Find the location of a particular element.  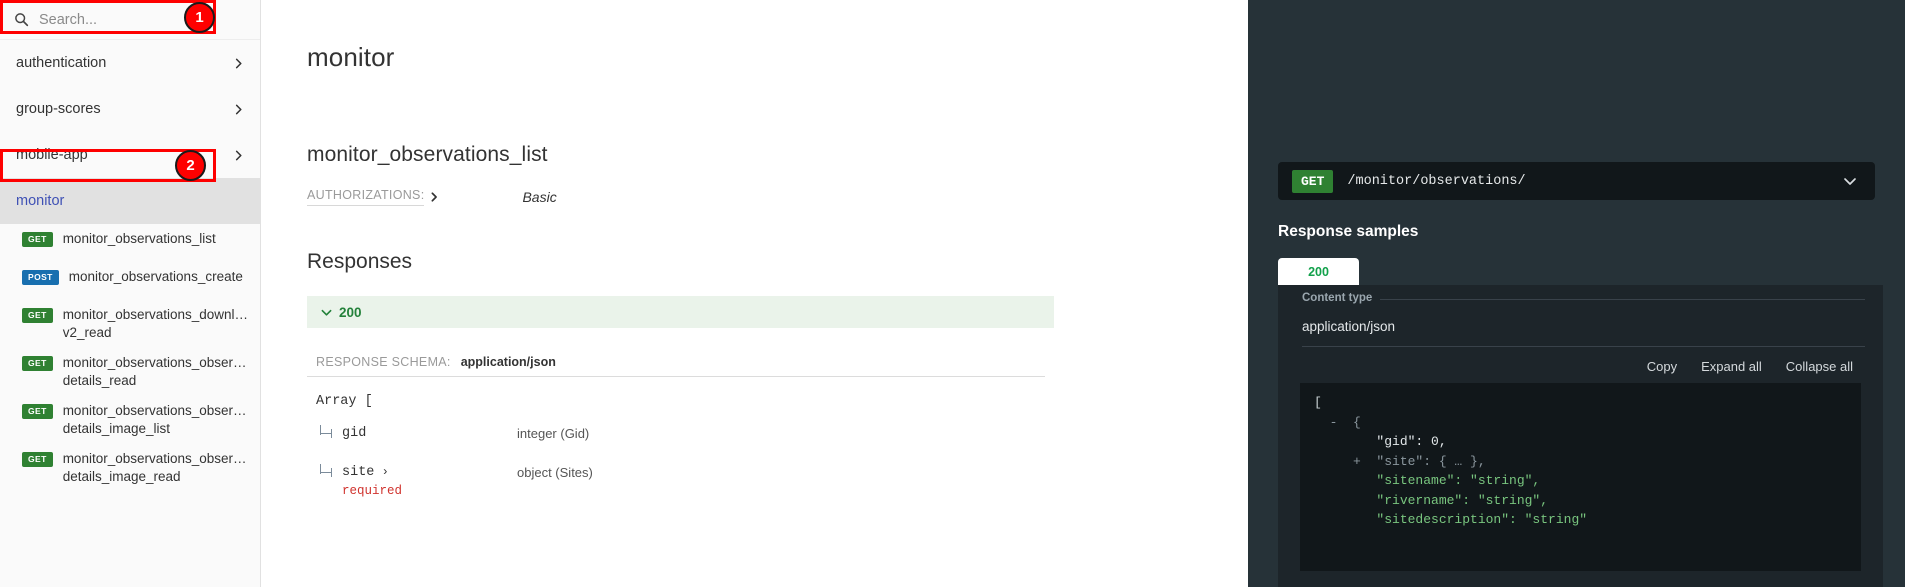

response-schema-header: RESPONSE SCHEMA: application/json is located at coordinates (676, 366).